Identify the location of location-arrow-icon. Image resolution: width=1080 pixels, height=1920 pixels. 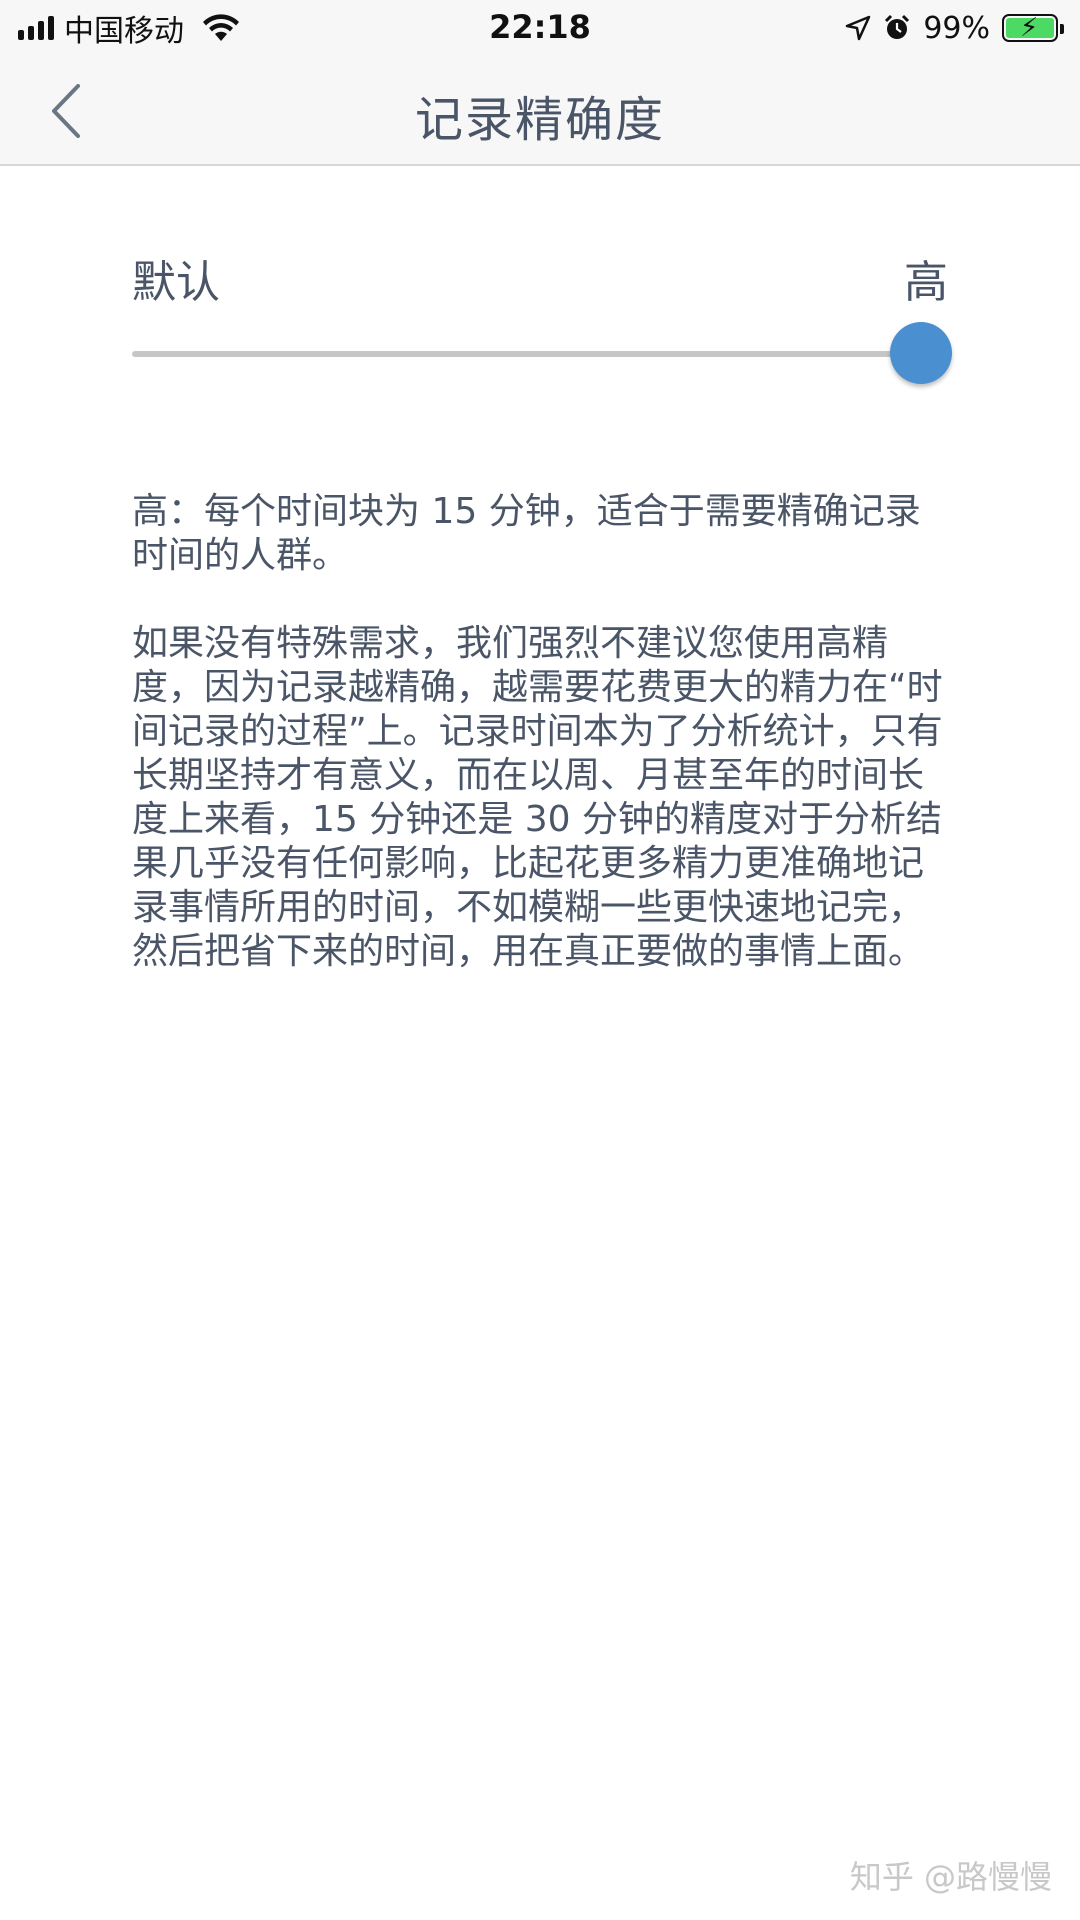
(858, 28).